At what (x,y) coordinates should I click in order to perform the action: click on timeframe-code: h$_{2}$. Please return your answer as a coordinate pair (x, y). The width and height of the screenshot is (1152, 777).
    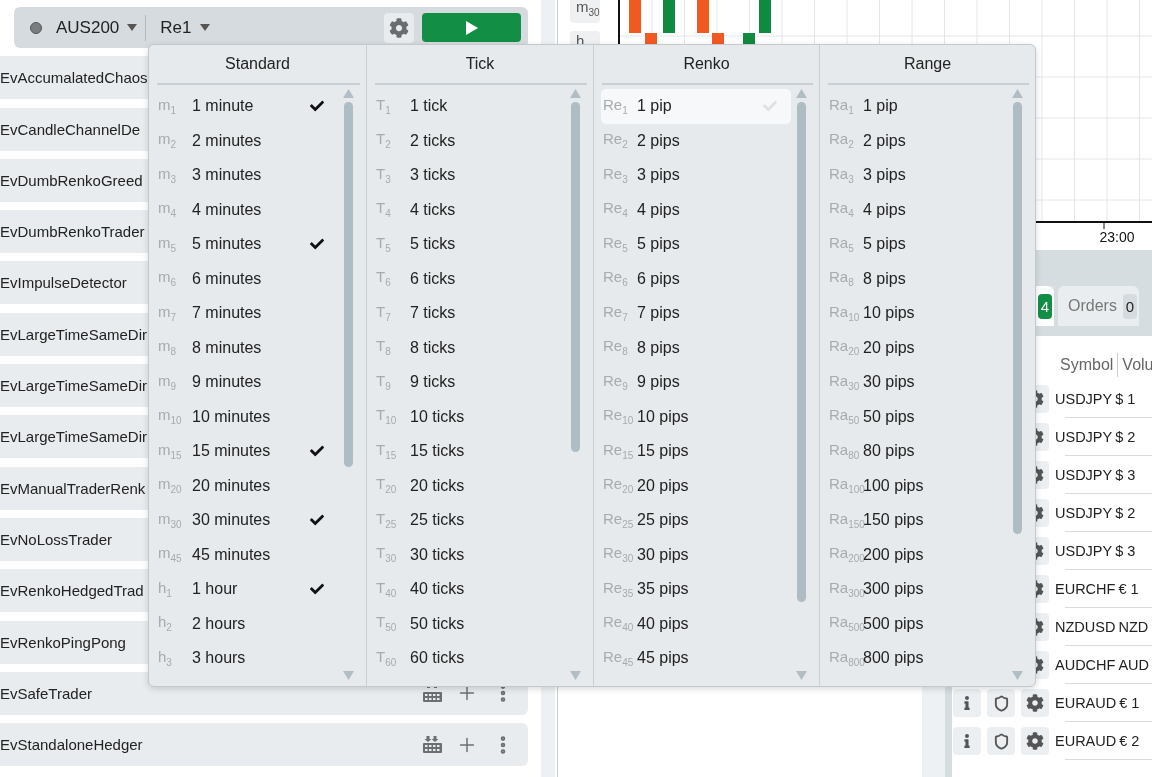
    Looking at the image, I should click on (165, 624).